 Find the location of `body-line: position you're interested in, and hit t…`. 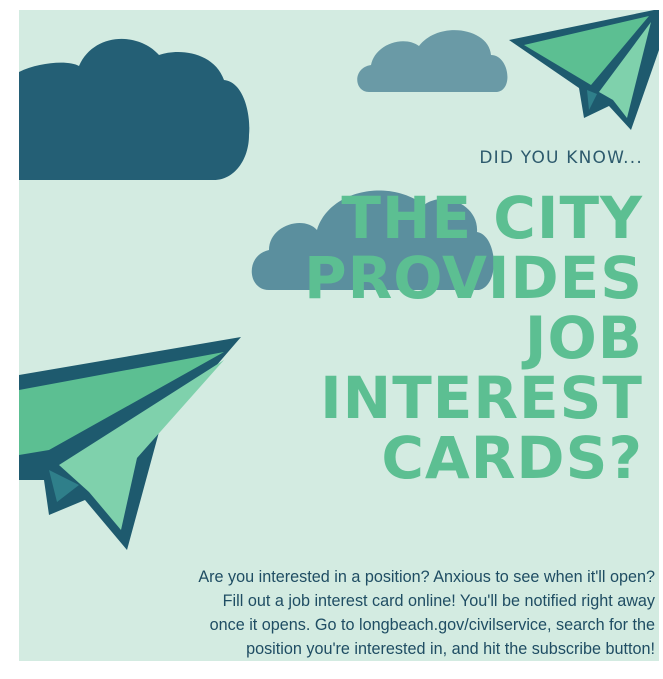

body-line: position you're interested in, and hit t… is located at coordinates (450, 649).